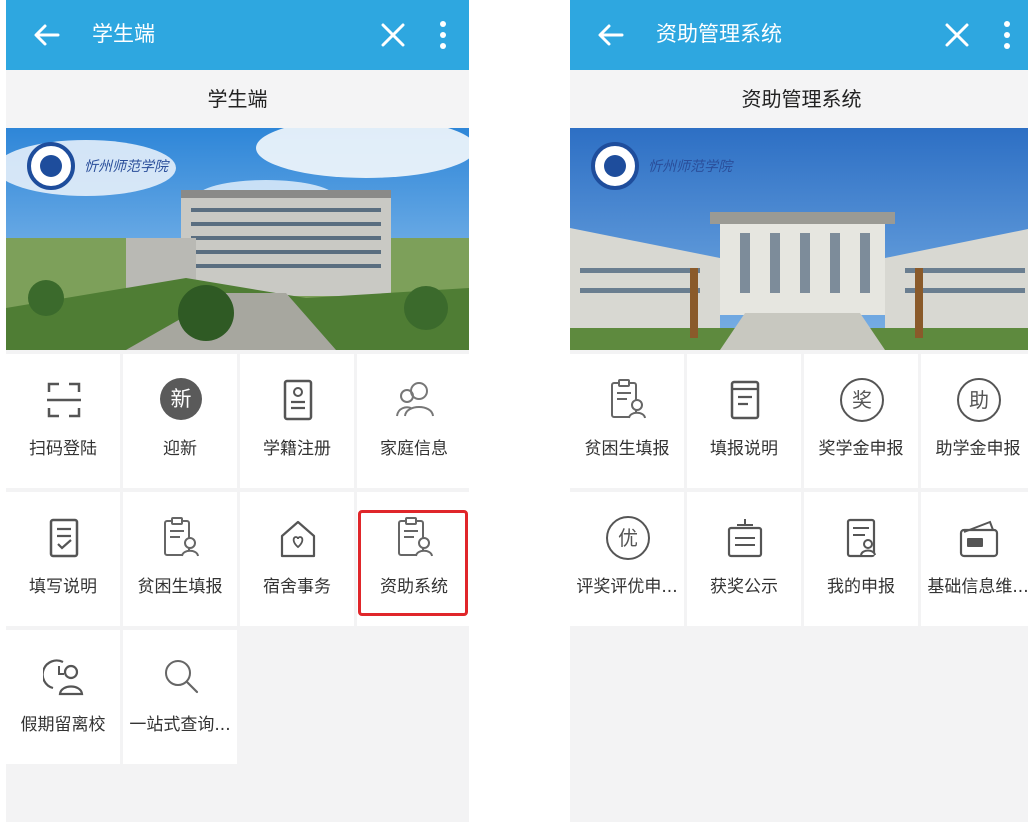  Describe the element at coordinates (744, 587) in the screenshot. I see `tile-label: 获奖公示` at that location.